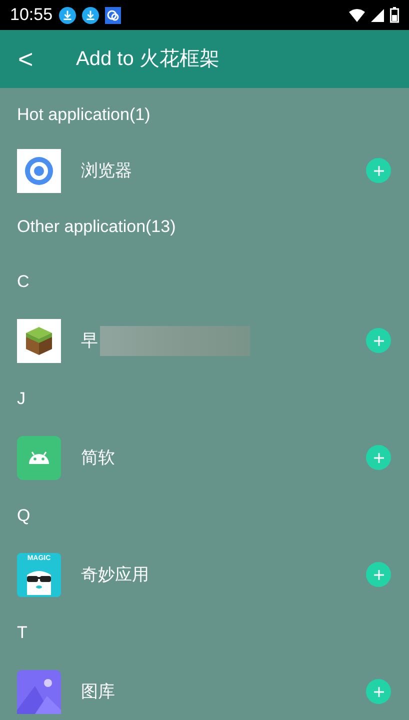 The image size is (409, 720). I want to click on status-time: 10:55, so click(31, 15).